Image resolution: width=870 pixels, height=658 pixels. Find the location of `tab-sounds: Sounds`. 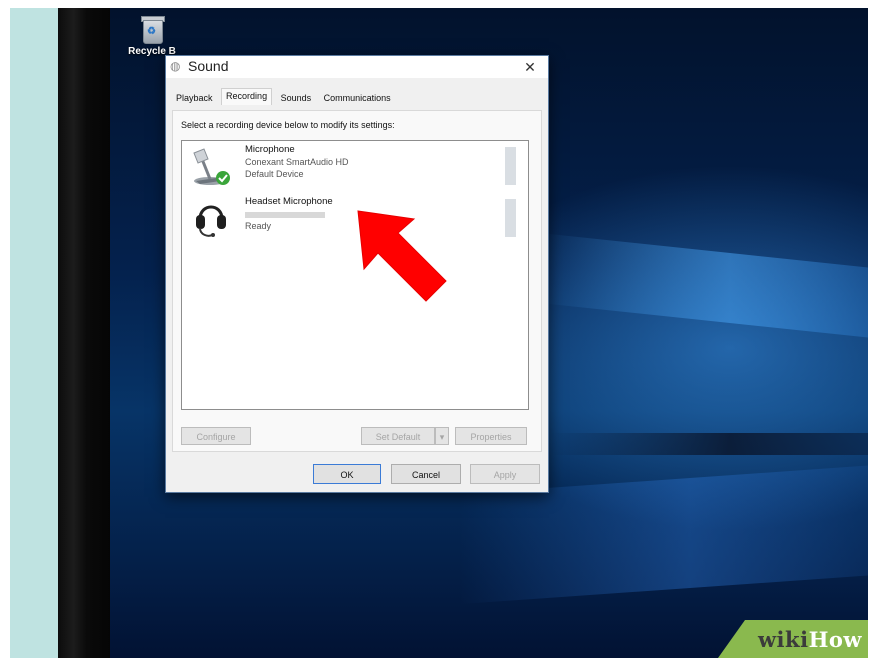

tab-sounds: Sounds is located at coordinates (296, 98).